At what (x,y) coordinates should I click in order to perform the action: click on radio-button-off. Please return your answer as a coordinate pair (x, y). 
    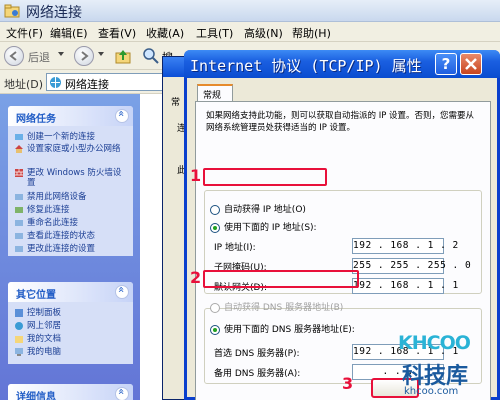
    Looking at the image, I should click on (215, 210).